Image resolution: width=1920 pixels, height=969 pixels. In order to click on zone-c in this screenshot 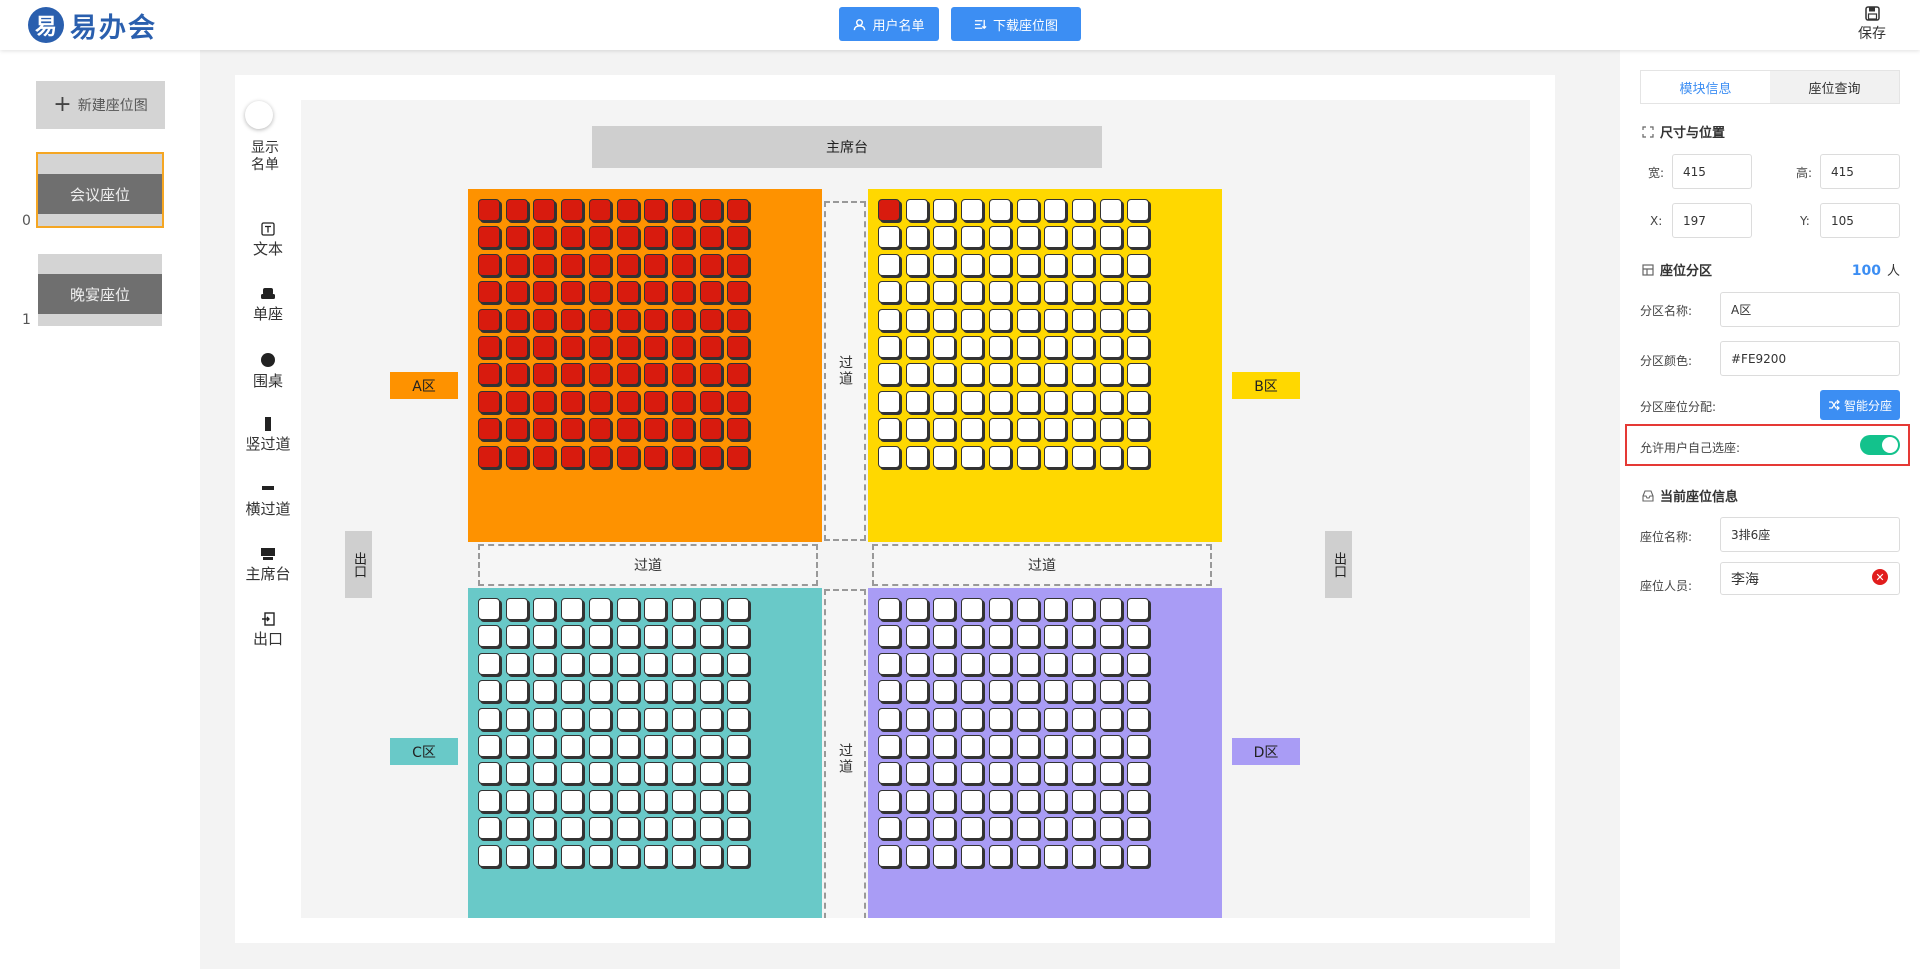, I will do `click(645, 753)`.